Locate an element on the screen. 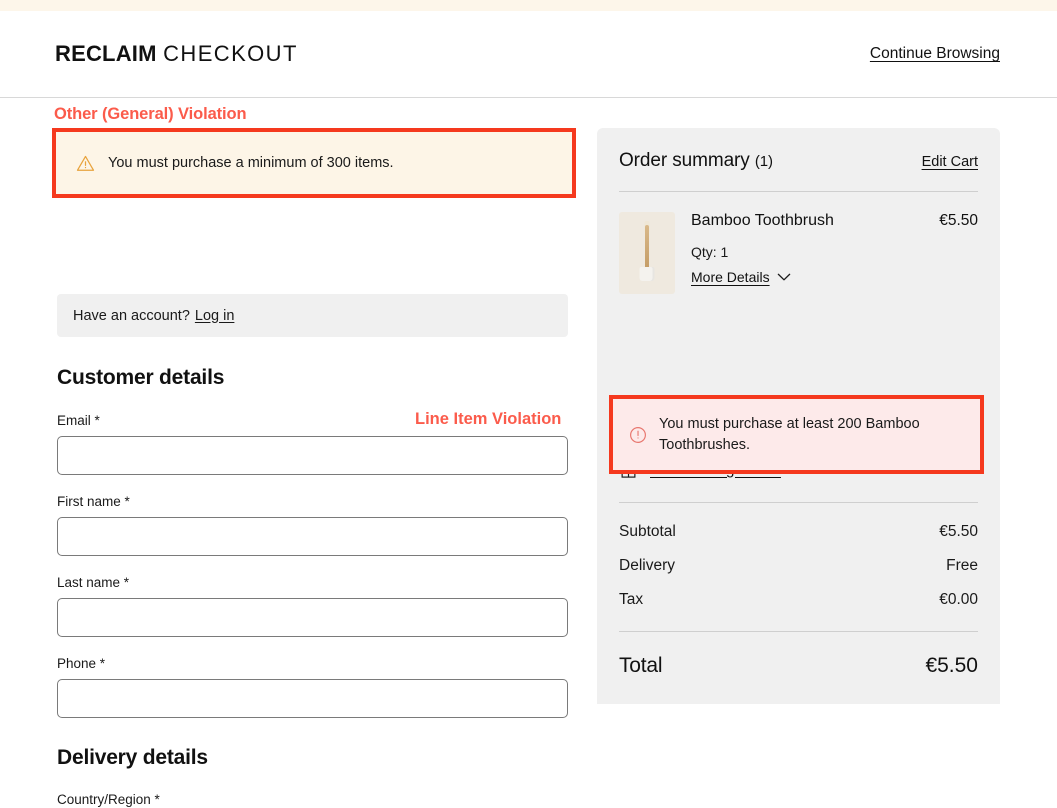 This screenshot has height=808, width=1057. last-name-label: Last name * is located at coordinates (93, 582).